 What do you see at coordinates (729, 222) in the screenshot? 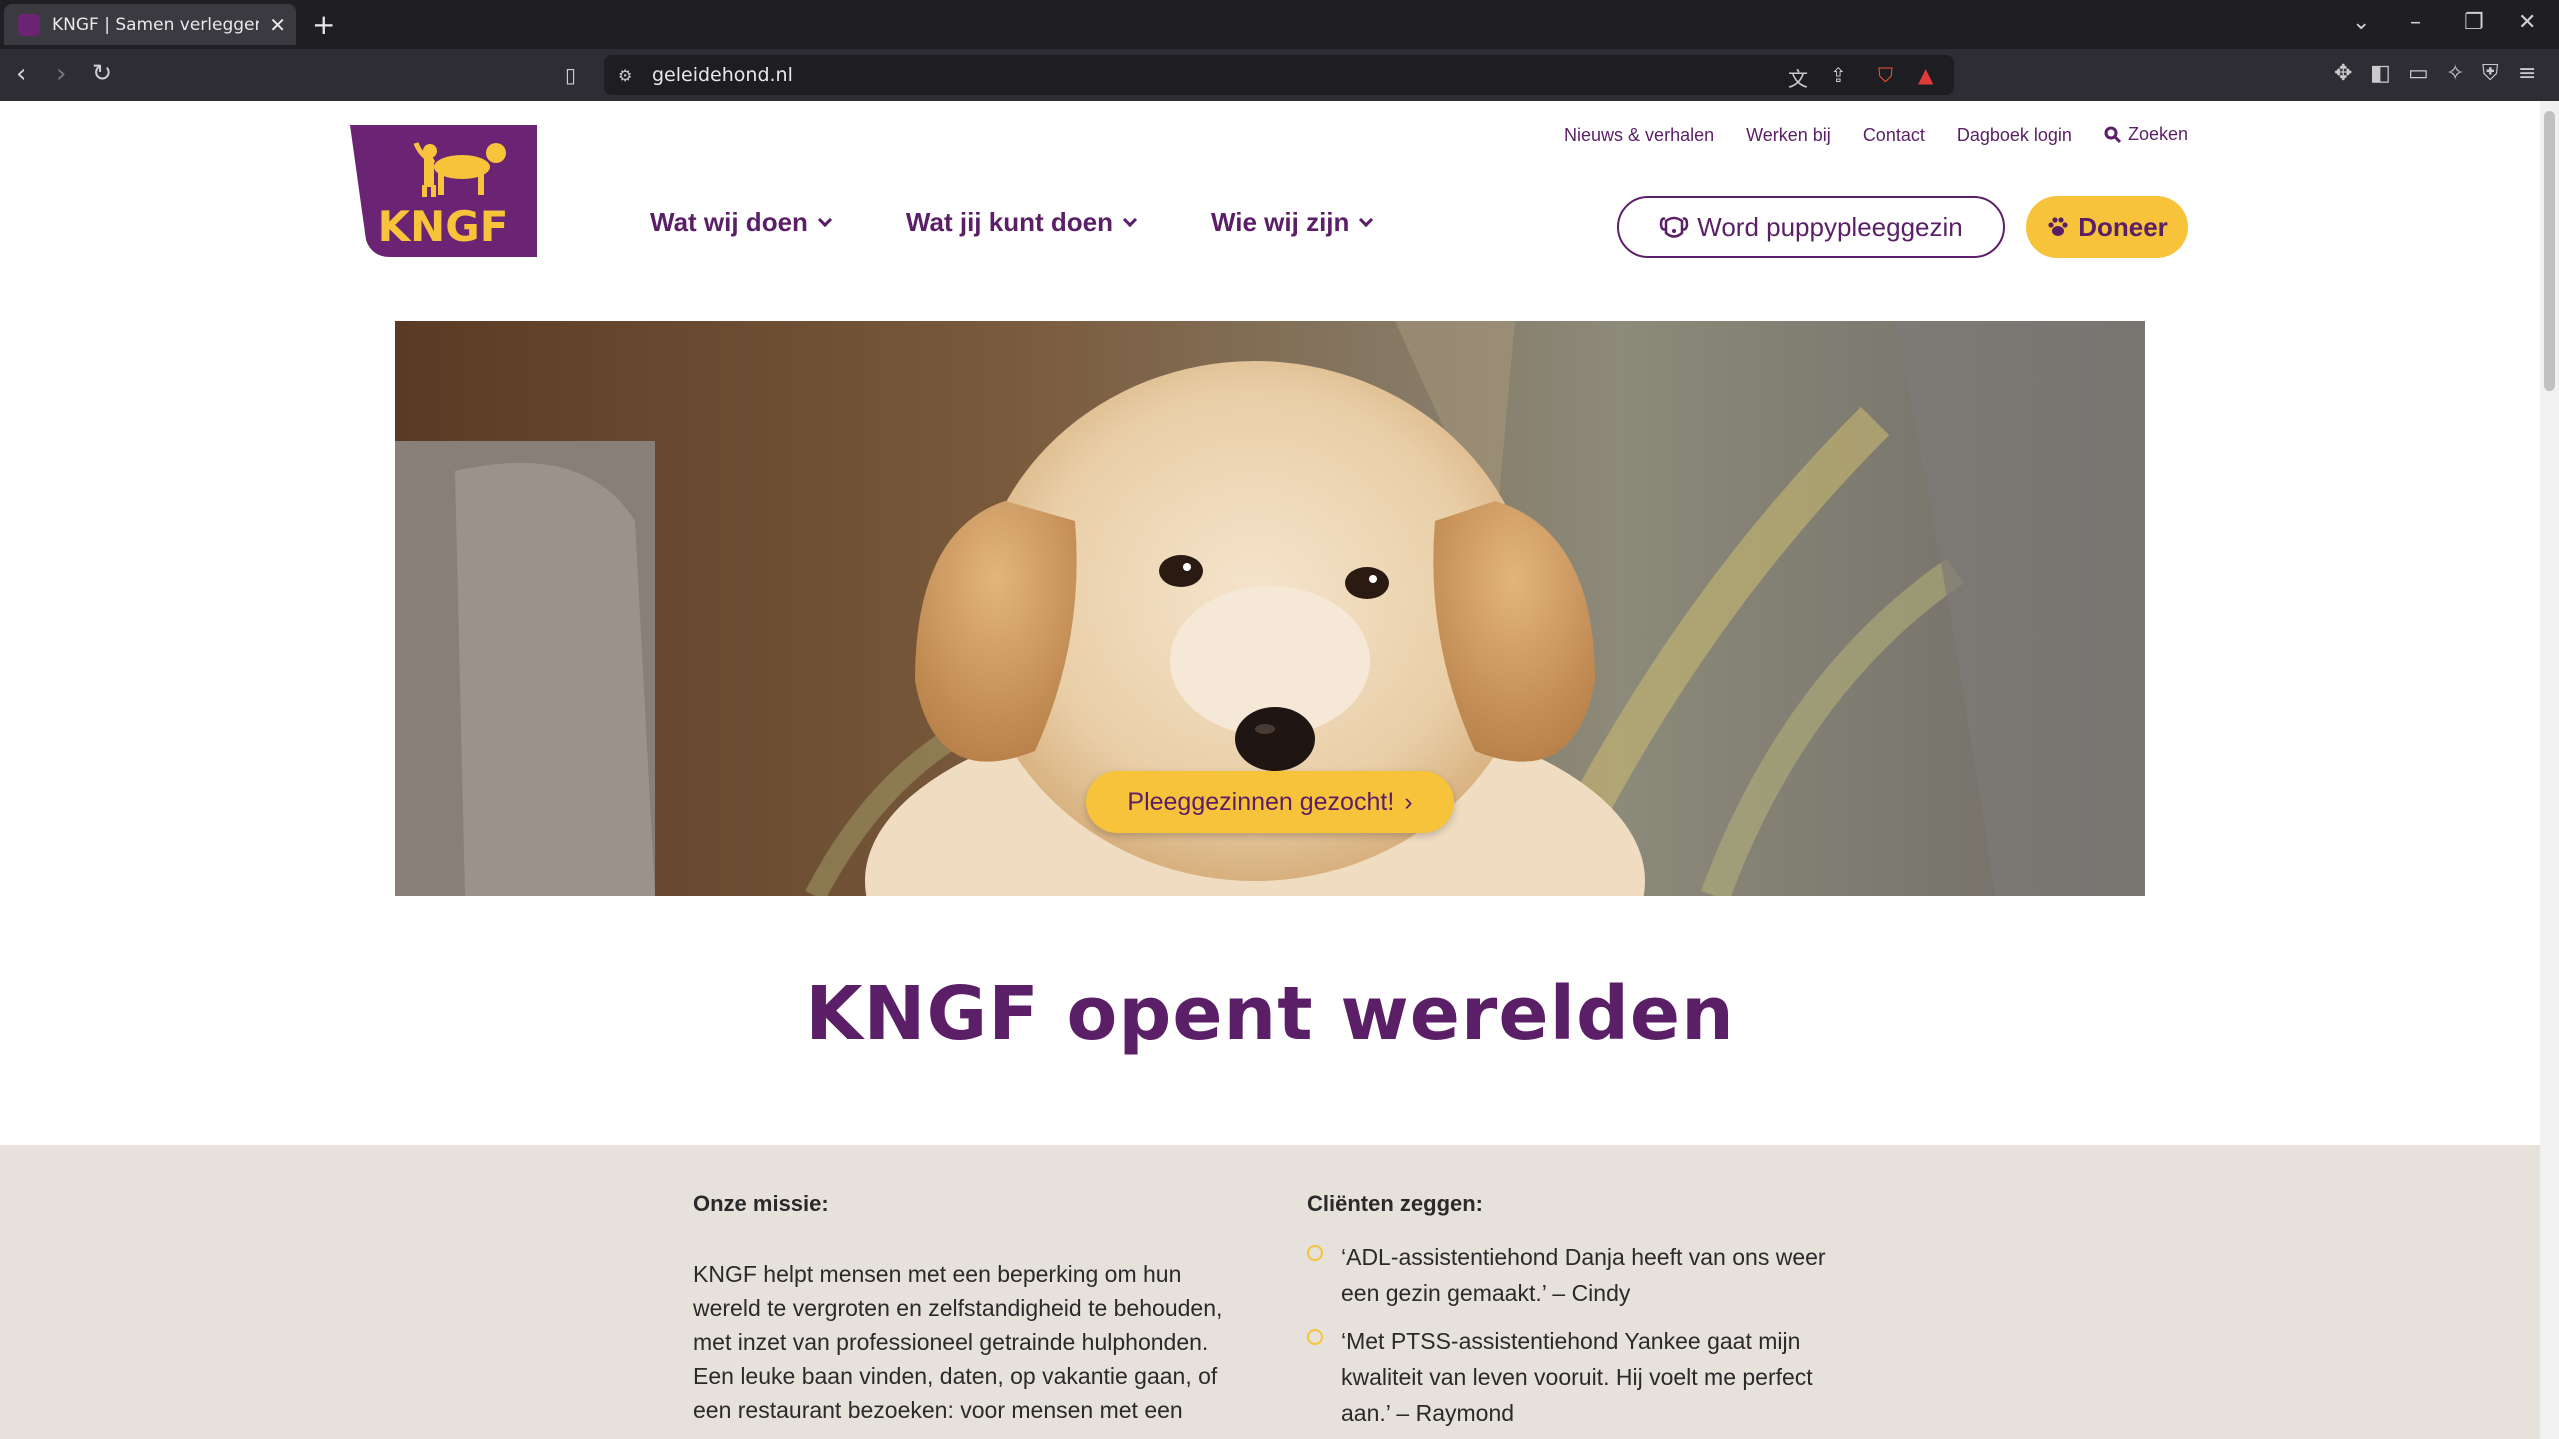
I see `nav-label: Wat wij doen` at bounding box center [729, 222].